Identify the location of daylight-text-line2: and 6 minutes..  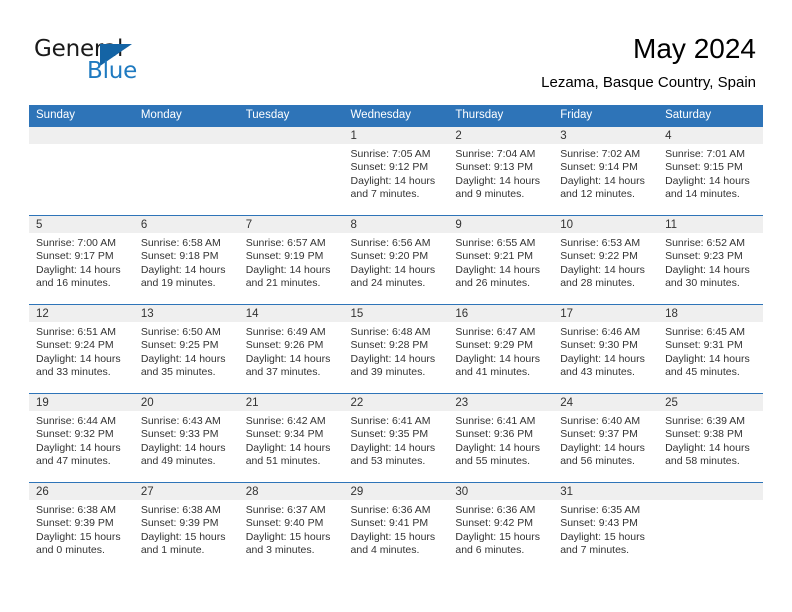
(490, 550).